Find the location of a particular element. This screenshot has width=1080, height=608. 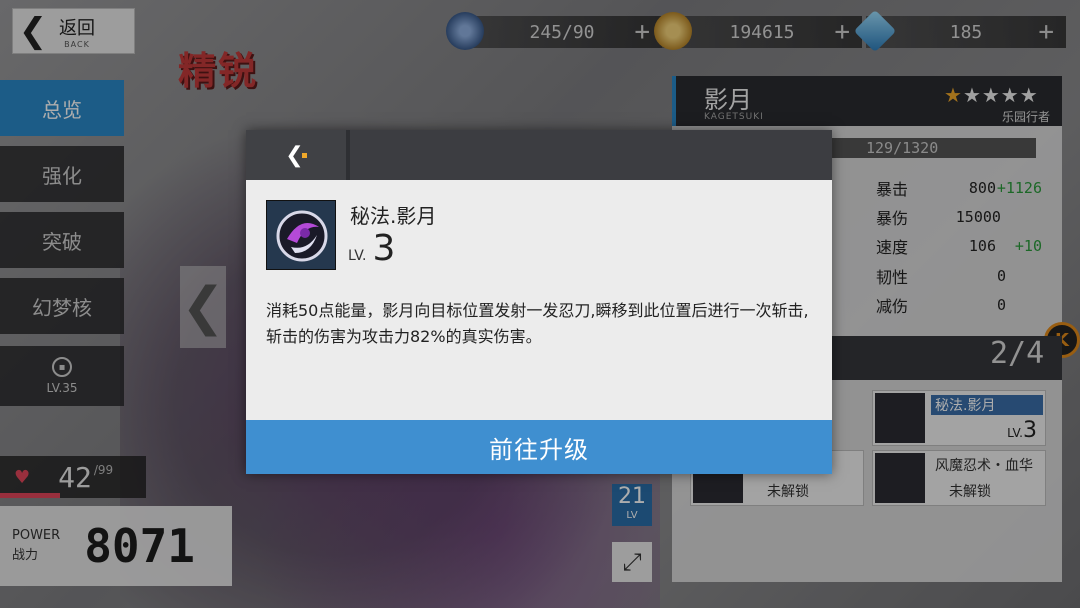

indicator-dot is located at coordinates (304, 155).